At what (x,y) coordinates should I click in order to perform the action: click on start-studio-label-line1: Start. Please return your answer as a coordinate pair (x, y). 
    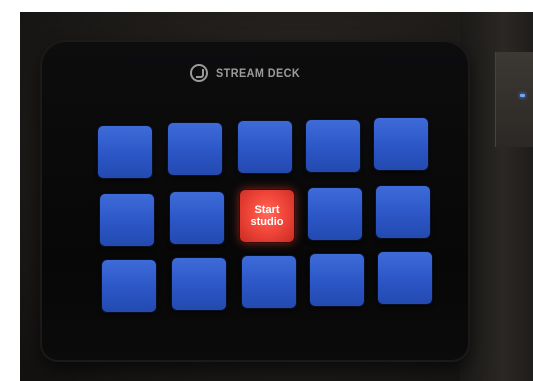
    Looking at the image, I should click on (267, 210).